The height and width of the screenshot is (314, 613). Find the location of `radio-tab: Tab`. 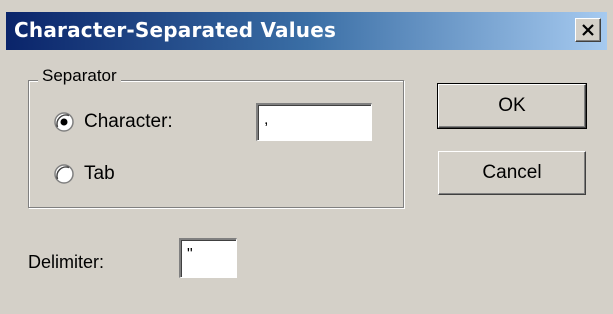

radio-tab: Tab is located at coordinates (84, 174).